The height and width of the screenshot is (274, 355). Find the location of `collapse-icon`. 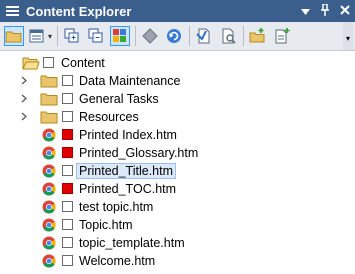

collapse-icon is located at coordinates (95, 35).